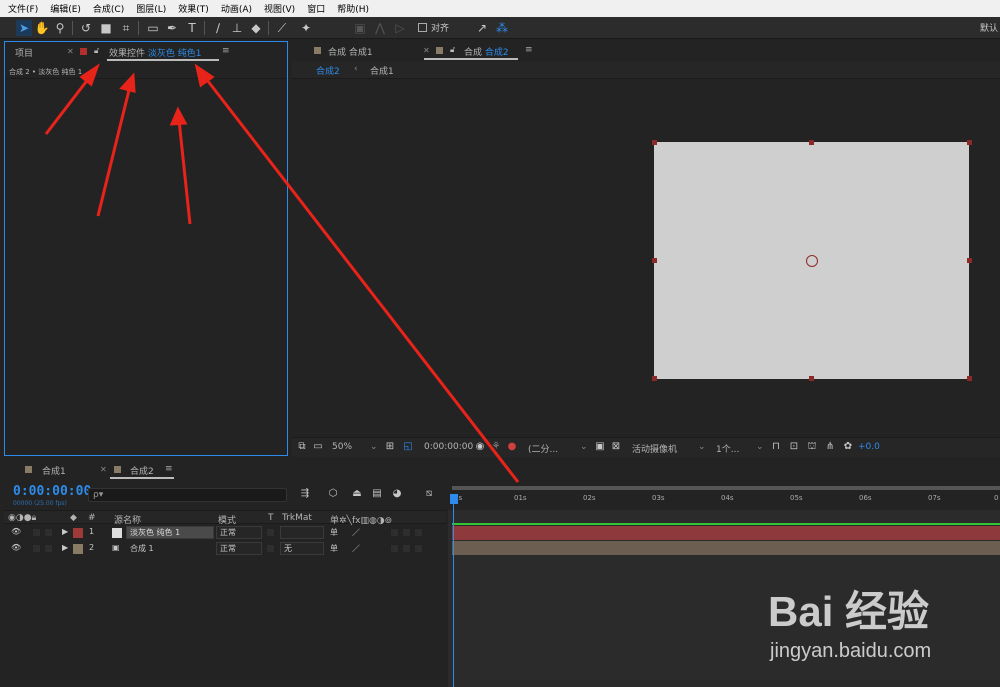  What do you see at coordinates (24, 52) in the screenshot?
I see `tab-project: 项目` at bounding box center [24, 52].